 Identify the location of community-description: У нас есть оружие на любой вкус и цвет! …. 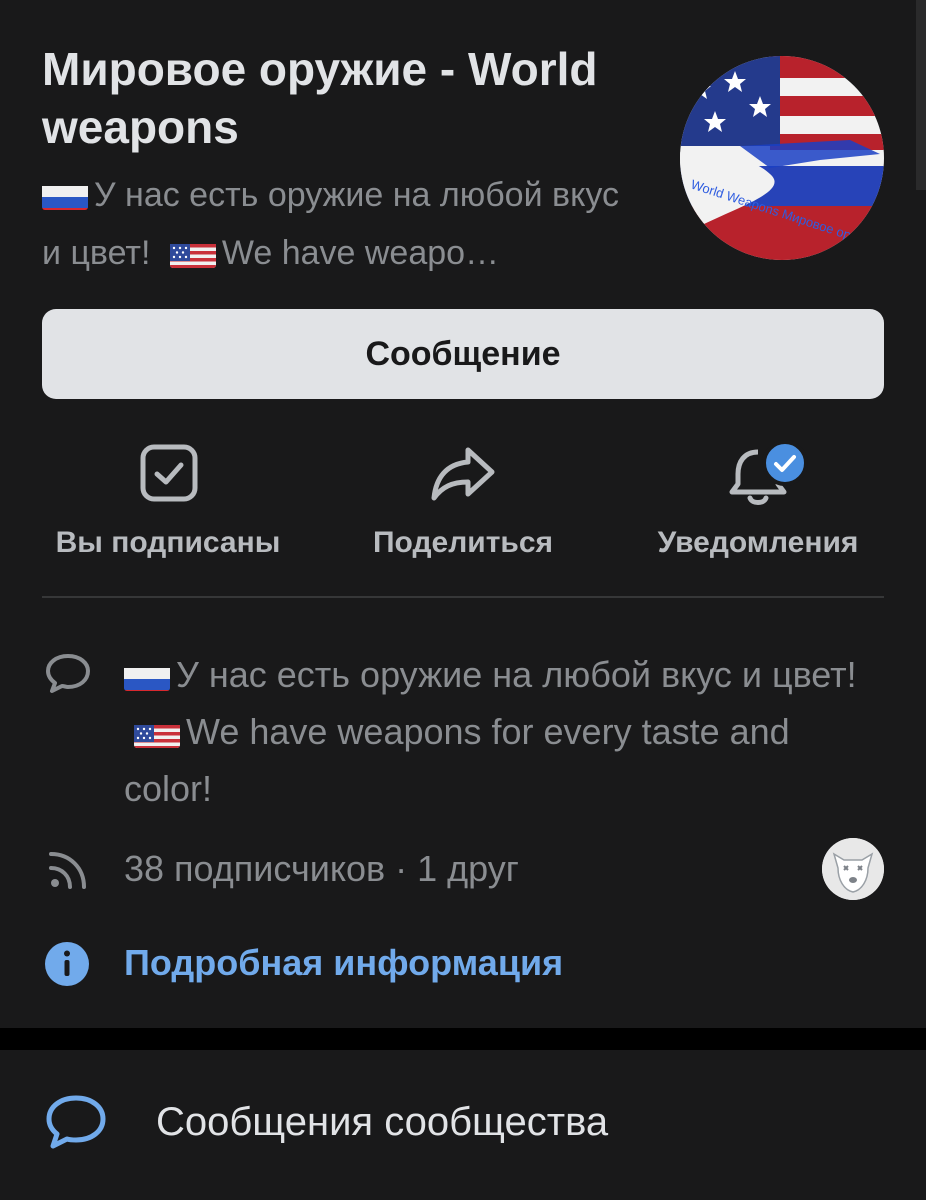
(494, 731).